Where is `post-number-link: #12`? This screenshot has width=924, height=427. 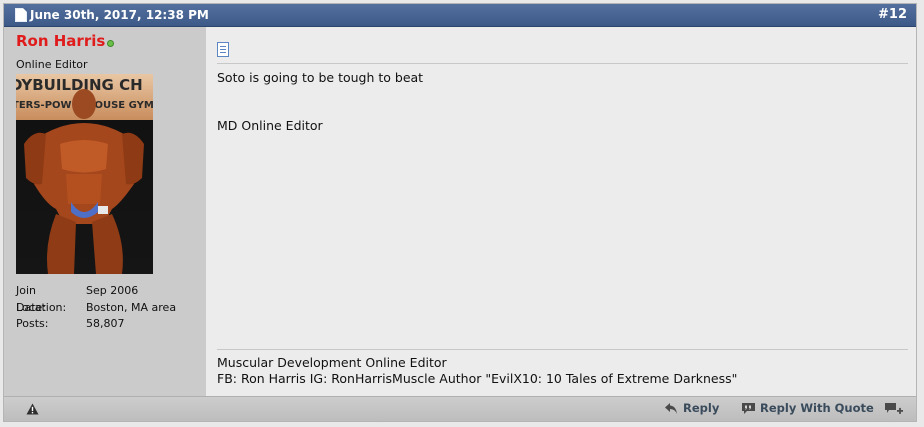 post-number-link: #12 is located at coordinates (892, 14).